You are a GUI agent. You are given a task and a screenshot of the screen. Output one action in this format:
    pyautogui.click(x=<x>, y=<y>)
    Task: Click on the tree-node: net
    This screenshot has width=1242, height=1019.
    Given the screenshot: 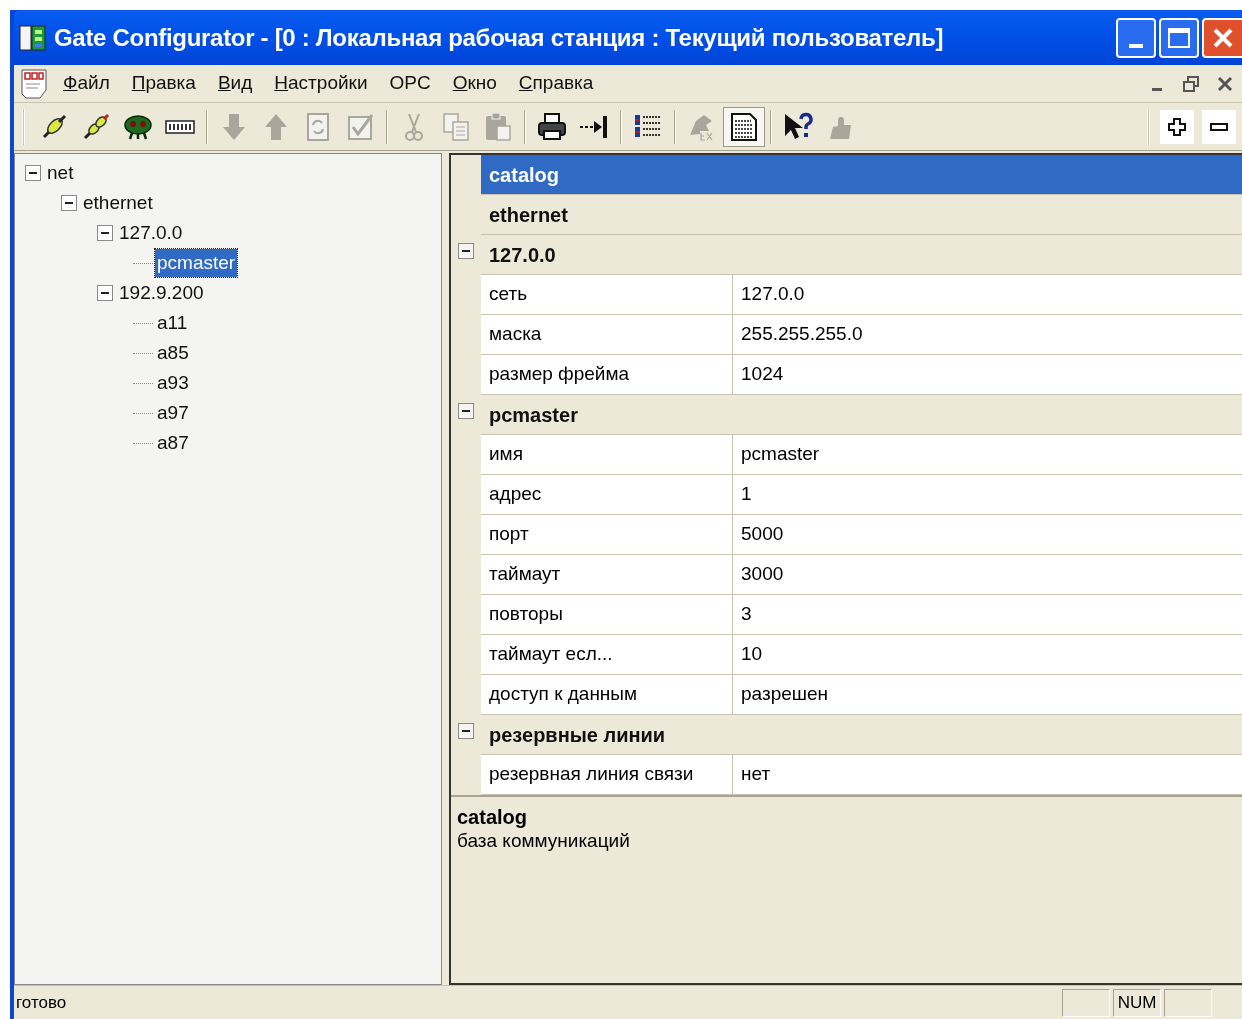 What is the action you would take?
    pyautogui.click(x=60, y=173)
    